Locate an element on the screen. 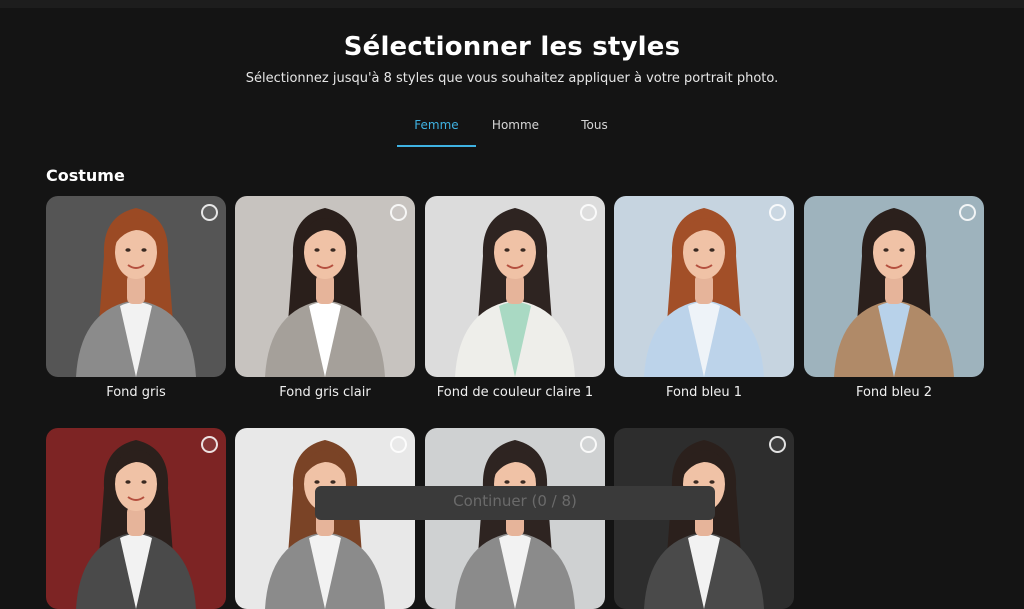 This screenshot has height=609, width=1024. style-label: Fond bleu 1 is located at coordinates (704, 392).